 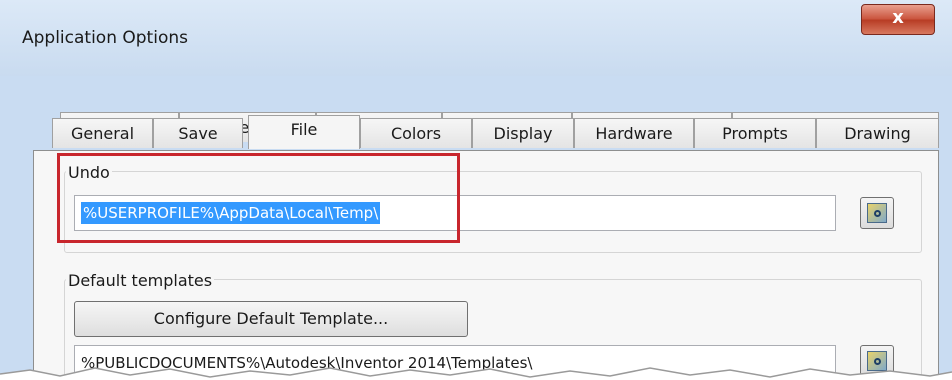 I want to click on tab-colors: Colors, so click(x=416, y=133).